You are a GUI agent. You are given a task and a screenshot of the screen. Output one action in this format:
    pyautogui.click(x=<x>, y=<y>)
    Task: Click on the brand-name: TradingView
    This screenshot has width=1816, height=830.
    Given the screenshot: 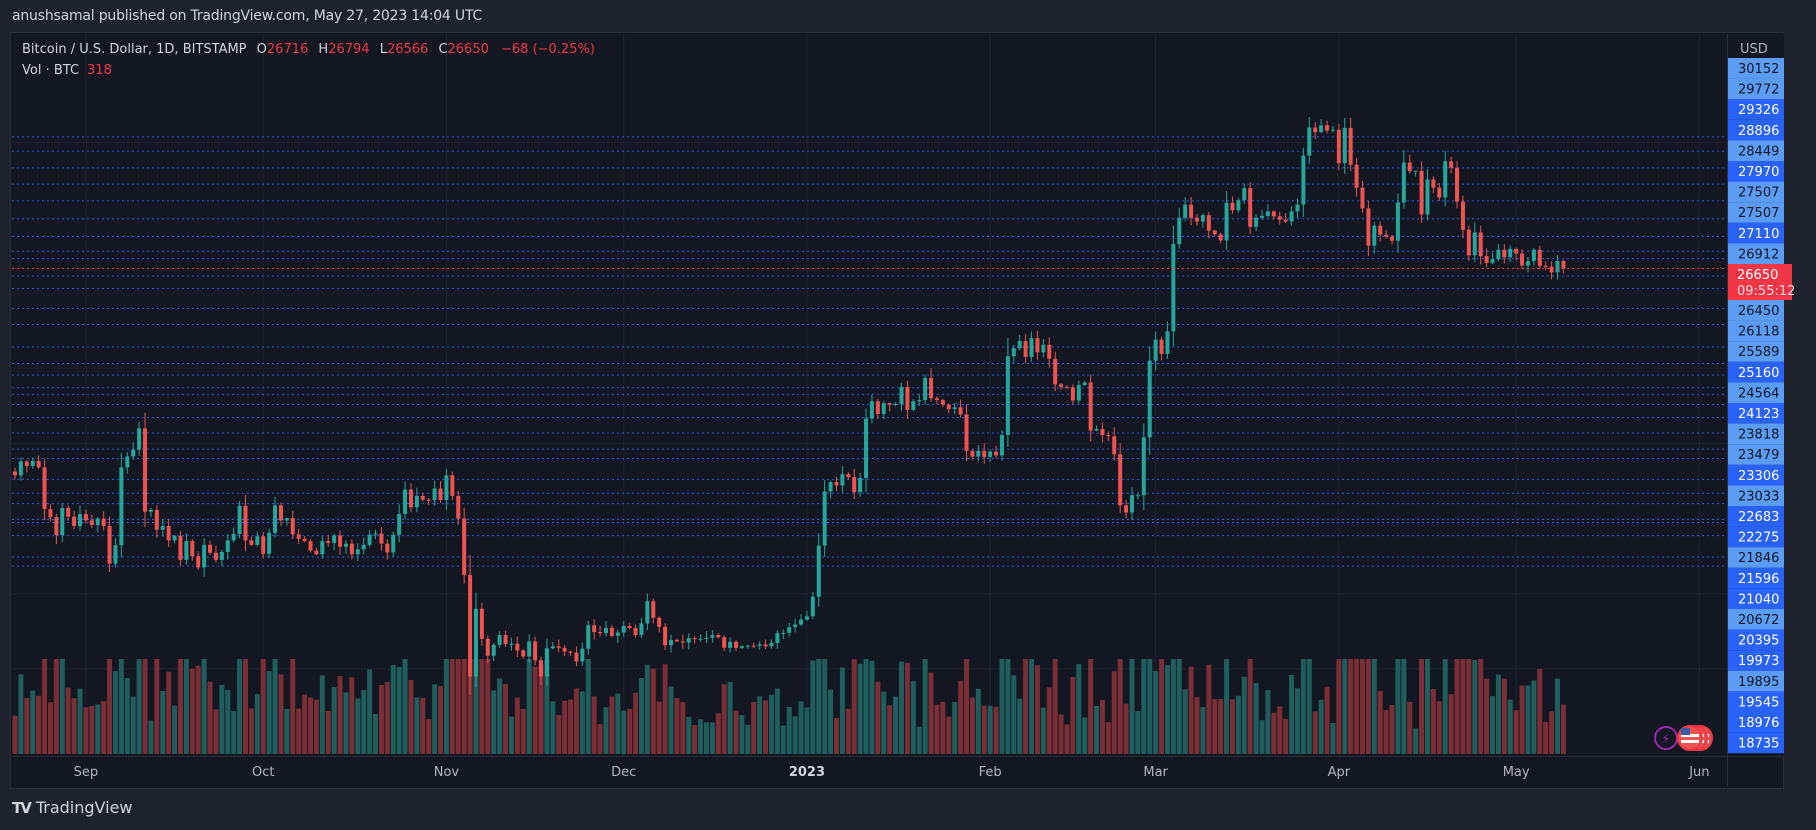 What is the action you would take?
    pyautogui.click(x=84, y=807)
    